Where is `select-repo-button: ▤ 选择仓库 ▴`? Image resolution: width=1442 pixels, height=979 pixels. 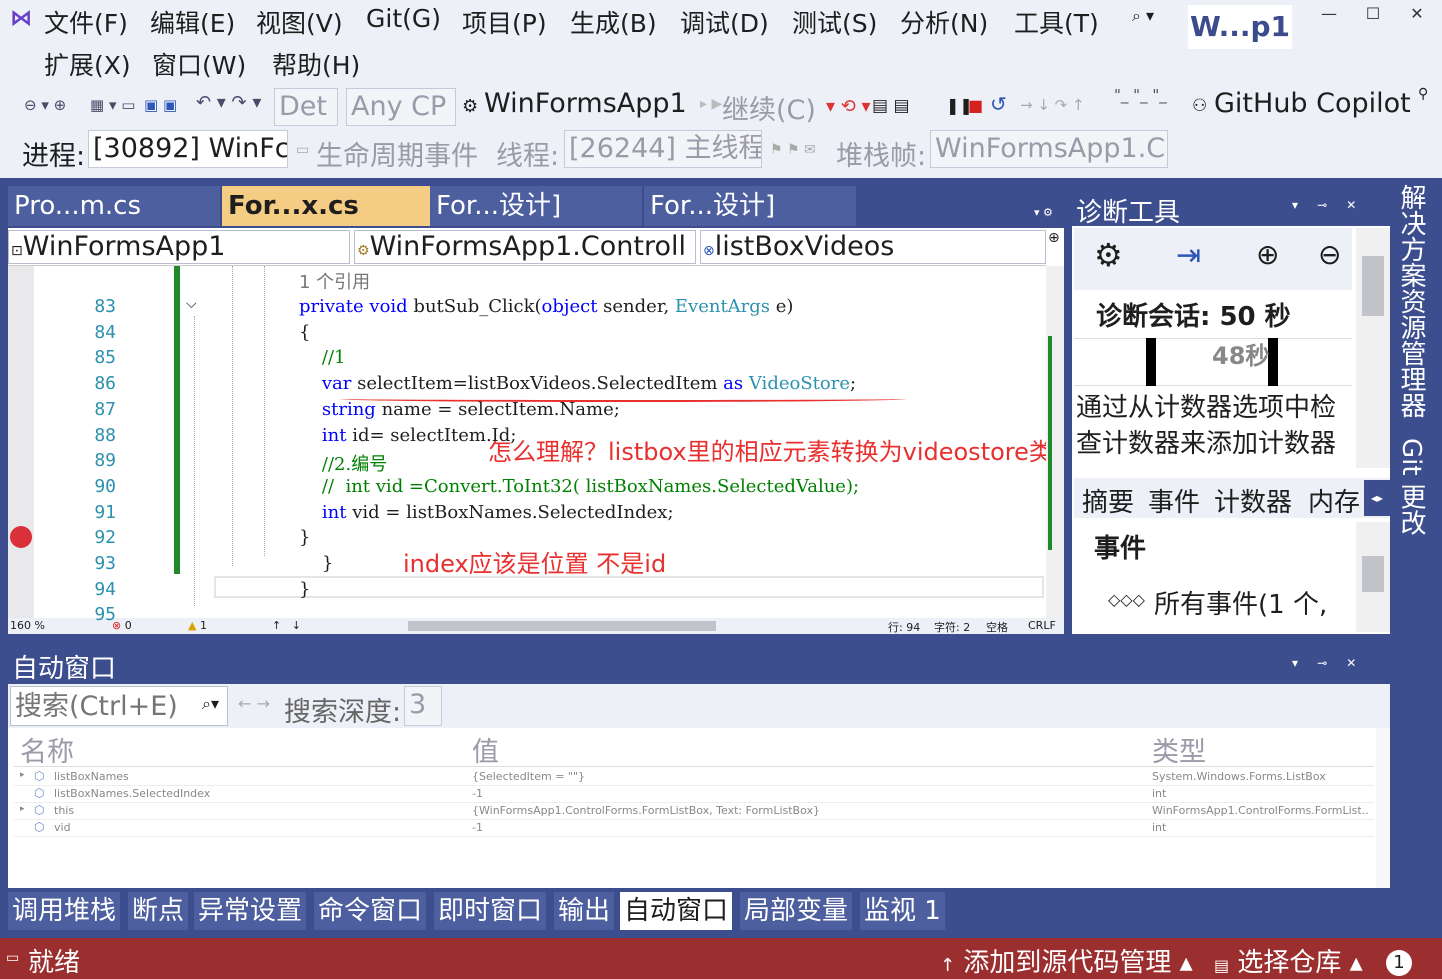 select-repo-button: ▤ 选择仓库 ▴ is located at coordinates (1288, 960).